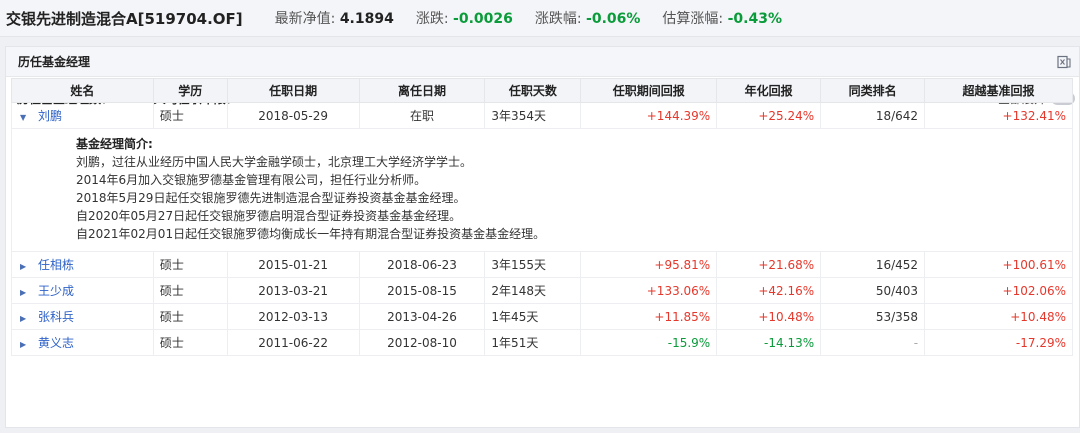 This screenshot has width=1080, height=433. I want to click on end-date-cell: 2015-08-15, so click(422, 290).